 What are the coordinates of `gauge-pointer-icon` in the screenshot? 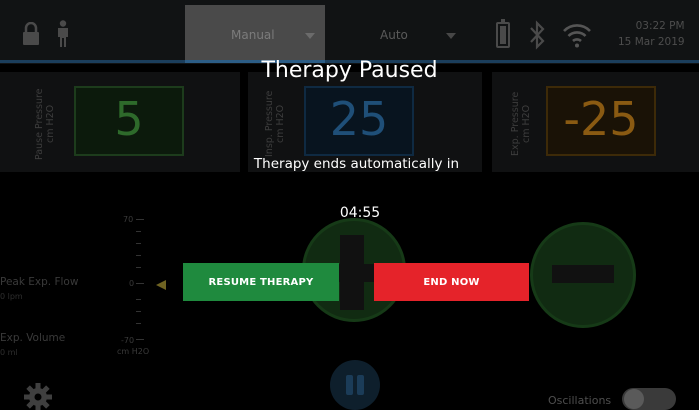 It's located at (161, 285).